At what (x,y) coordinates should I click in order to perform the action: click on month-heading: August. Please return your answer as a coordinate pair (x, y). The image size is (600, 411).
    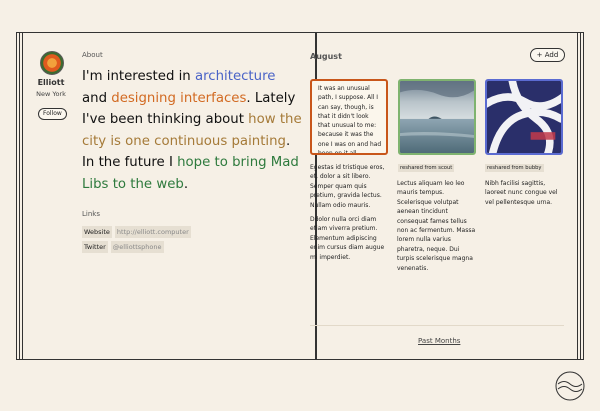
    Looking at the image, I should click on (326, 56).